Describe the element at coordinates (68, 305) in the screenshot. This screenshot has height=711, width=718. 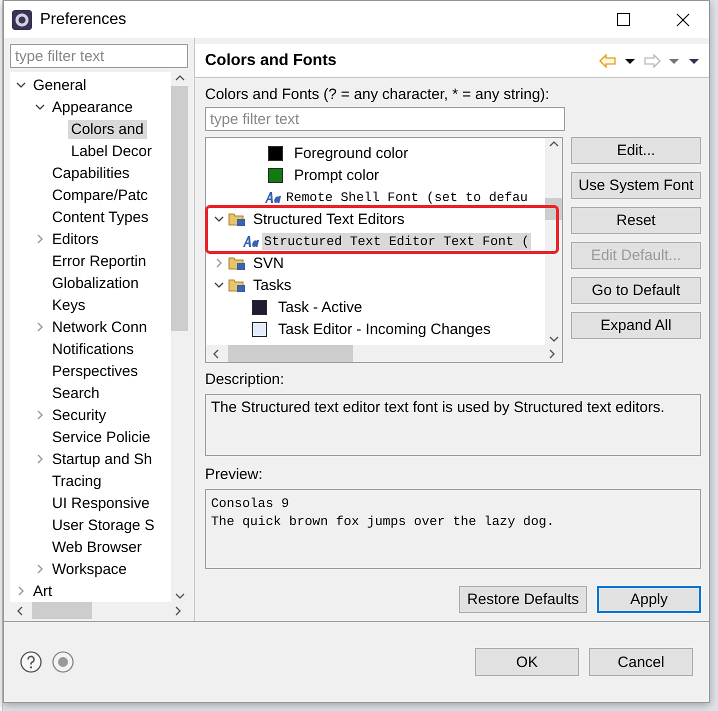
I see `tree-item: Keys` at that location.